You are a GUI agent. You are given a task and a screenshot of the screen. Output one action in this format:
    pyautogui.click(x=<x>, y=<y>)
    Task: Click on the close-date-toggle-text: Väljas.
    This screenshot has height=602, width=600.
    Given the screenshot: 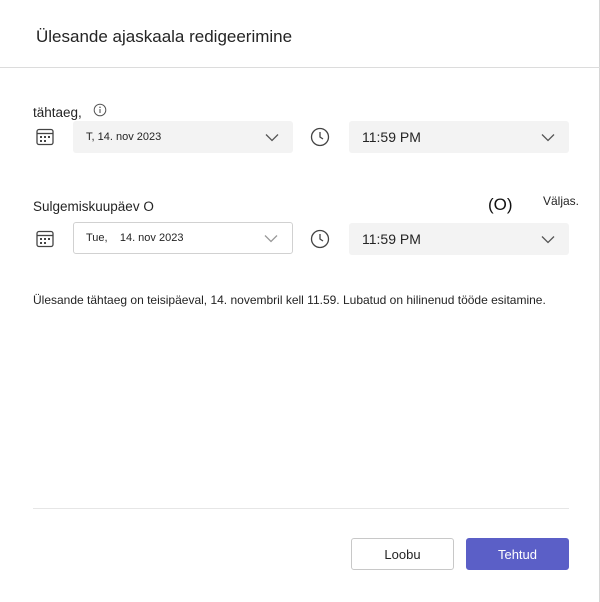 What is the action you would take?
    pyautogui.click(x=561, y=201)
    